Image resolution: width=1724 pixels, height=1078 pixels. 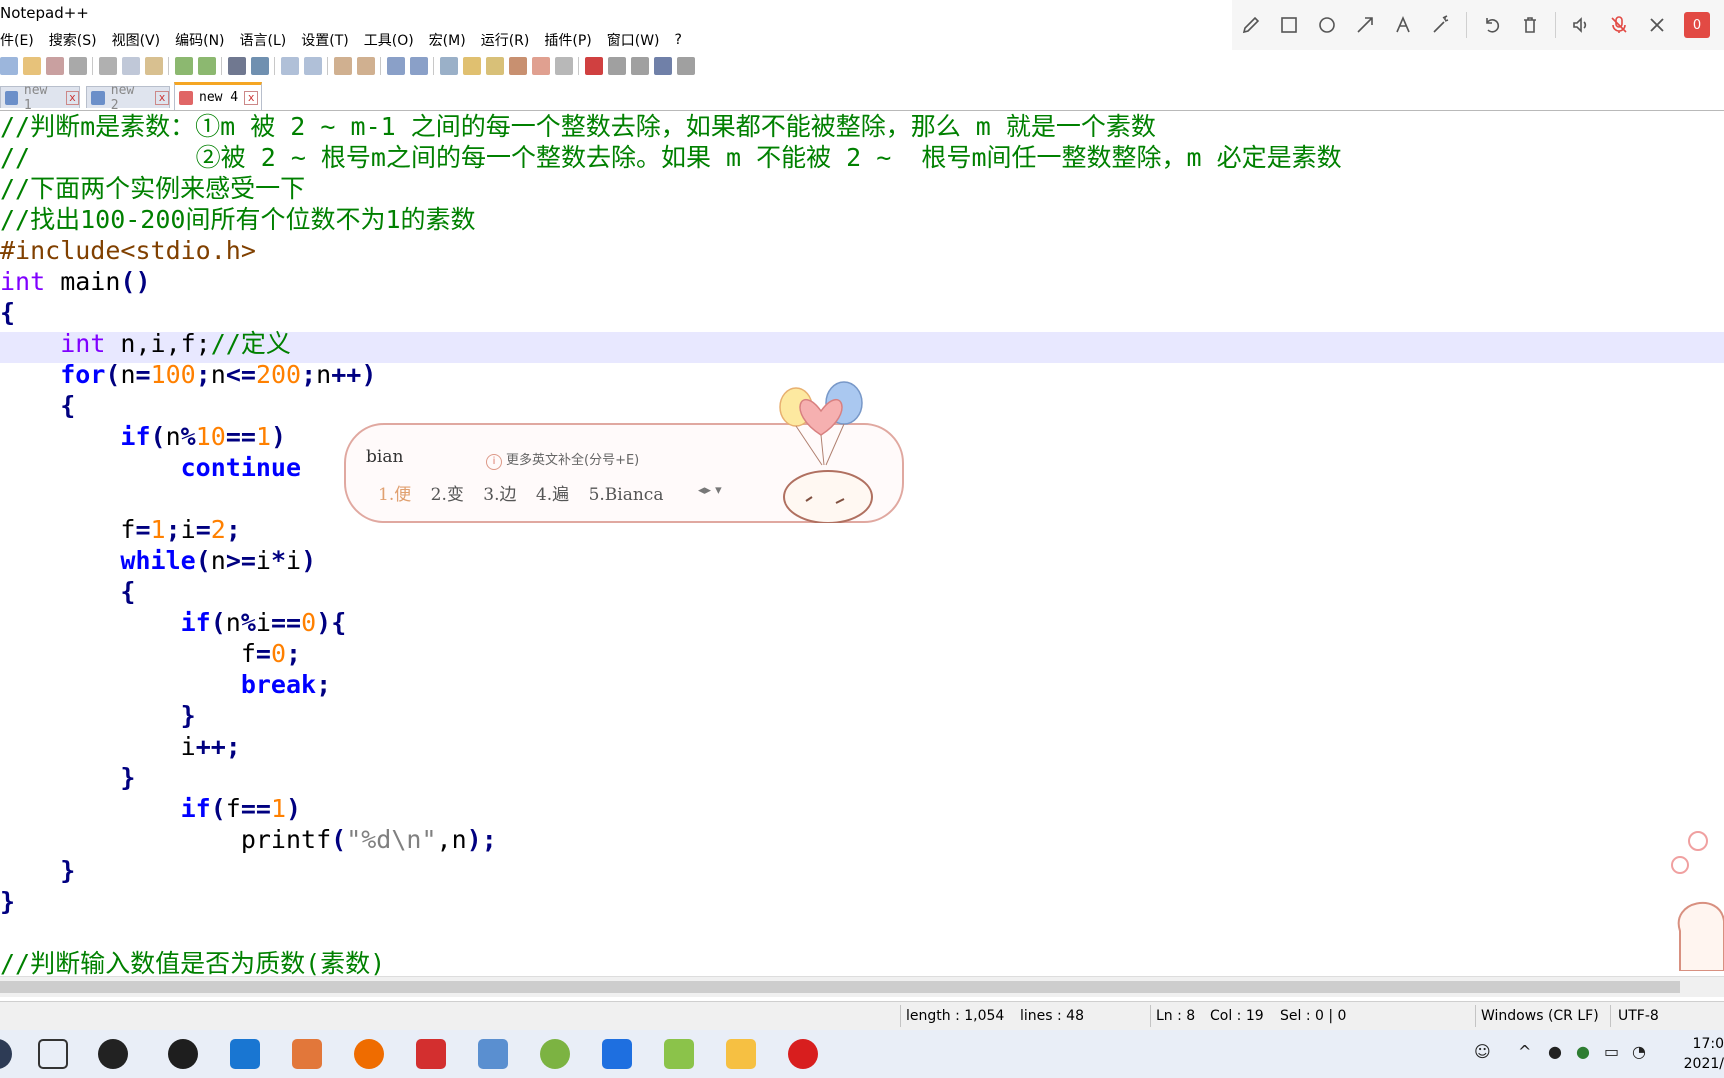 I want to click on sync-horizontal-icon, so click(x=366, y=66).